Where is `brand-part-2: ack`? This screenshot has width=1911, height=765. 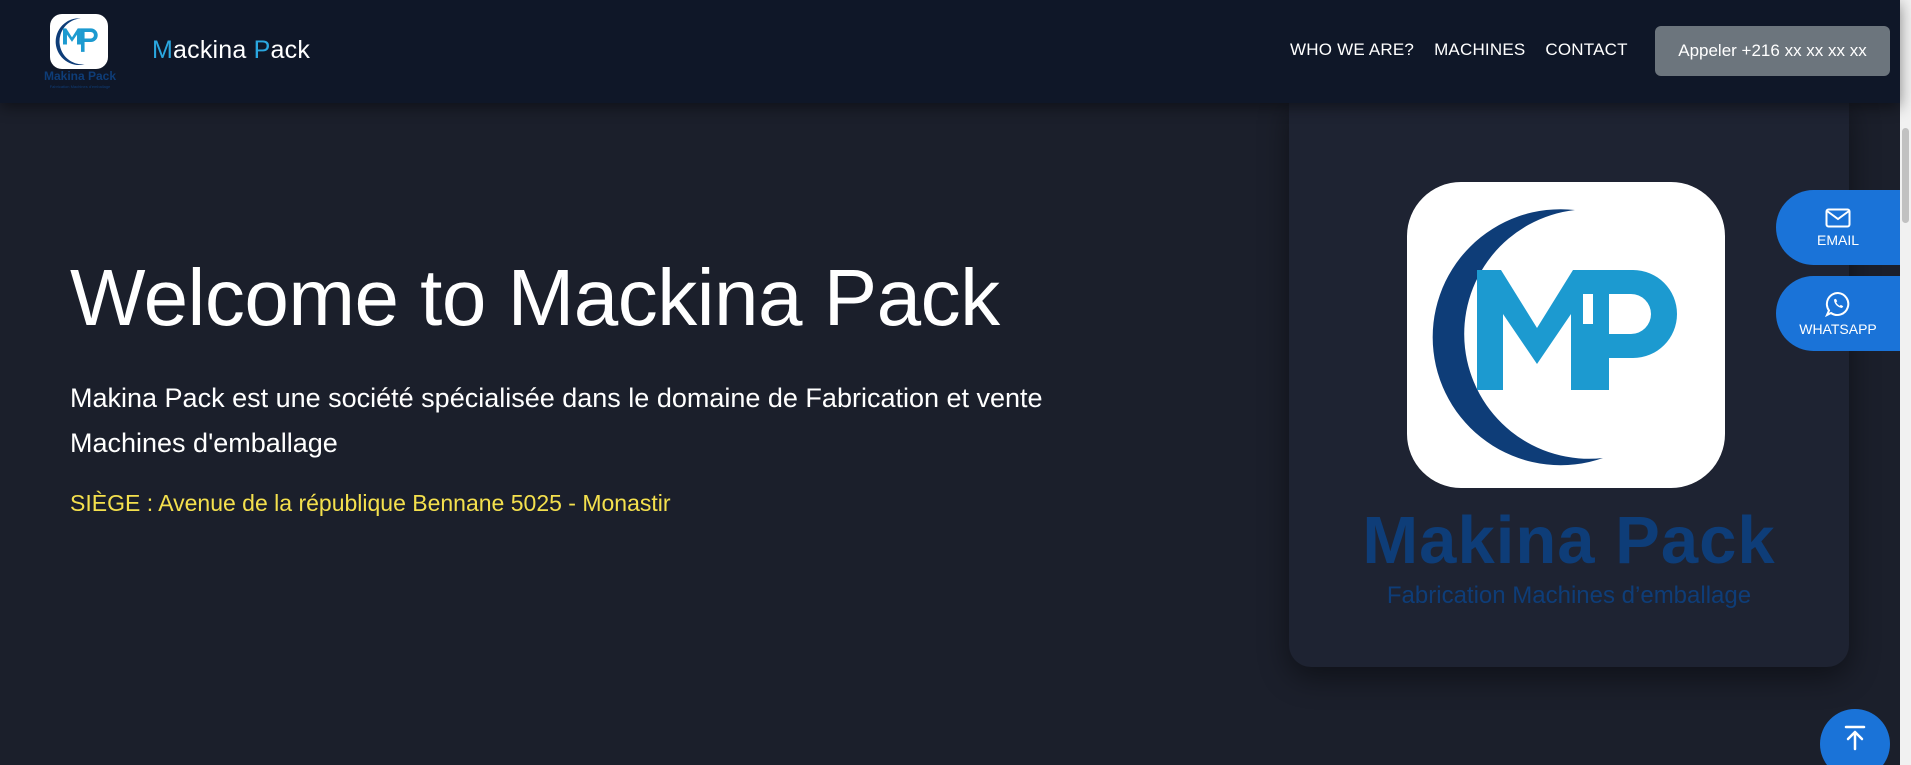 brand-part-2: ack is located at coordinates (290, 50).